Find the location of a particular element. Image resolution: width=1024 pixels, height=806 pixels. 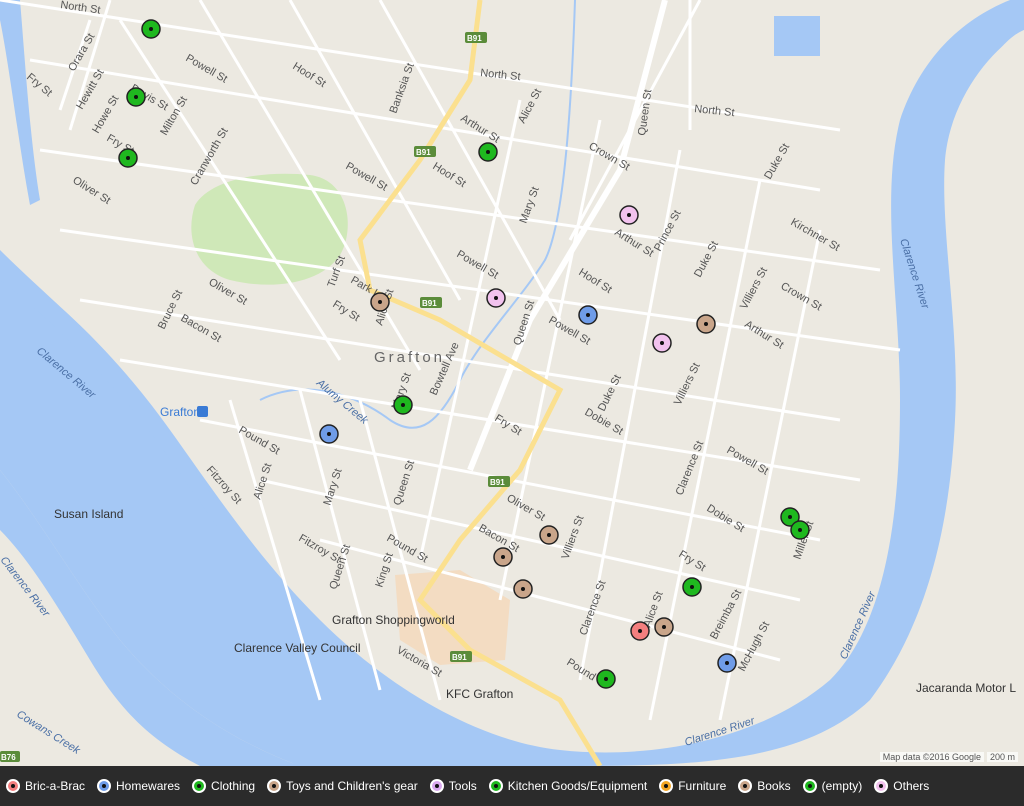

poi-shopping: Grafton Shoppingworld is located at coordinates (393, 620).